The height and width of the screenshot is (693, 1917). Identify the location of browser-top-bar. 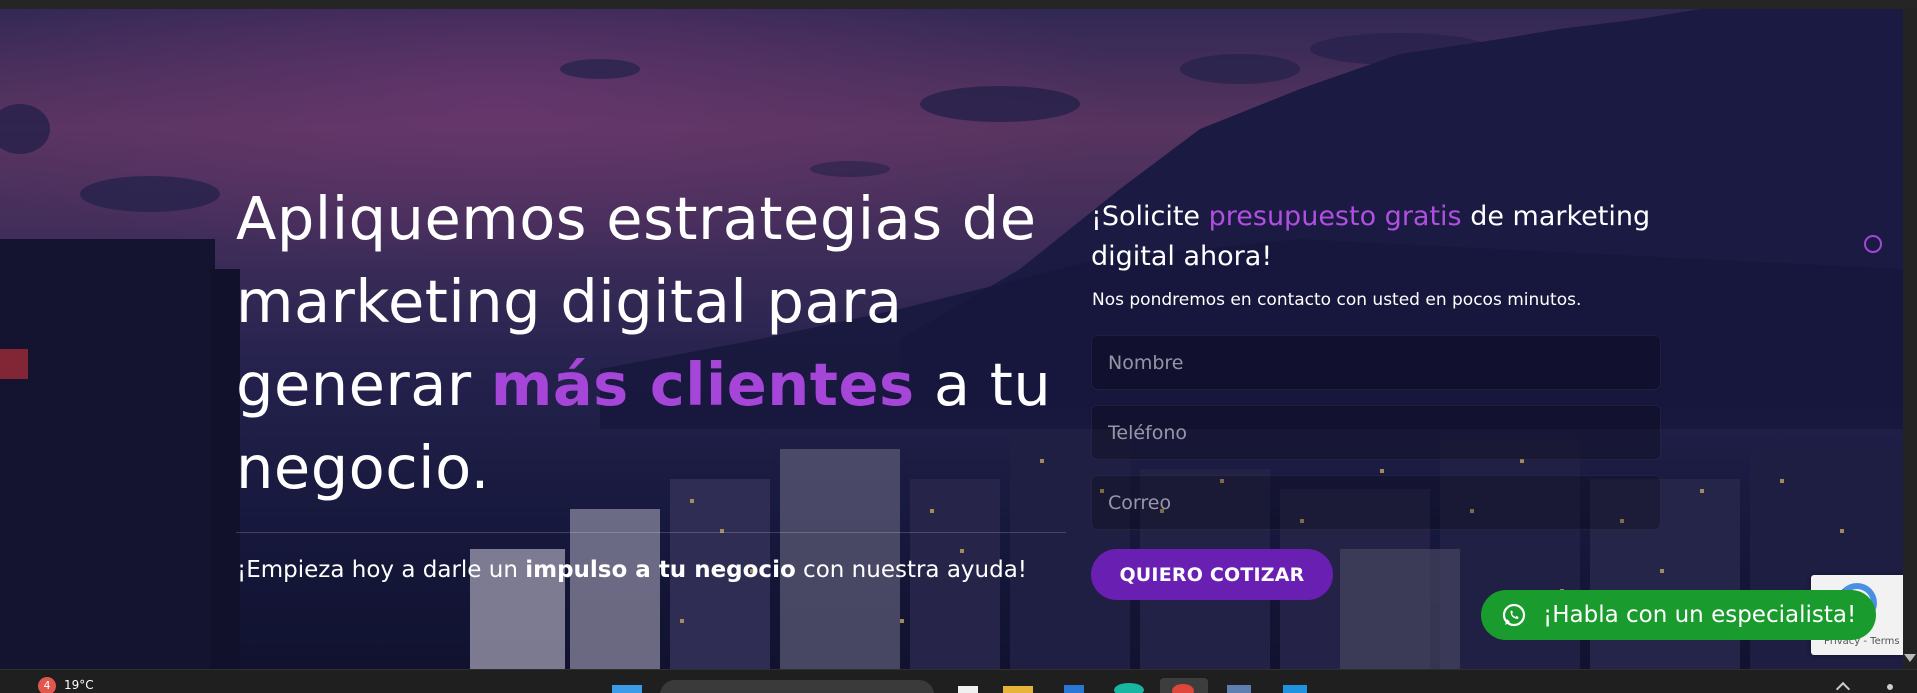
(958, 4).